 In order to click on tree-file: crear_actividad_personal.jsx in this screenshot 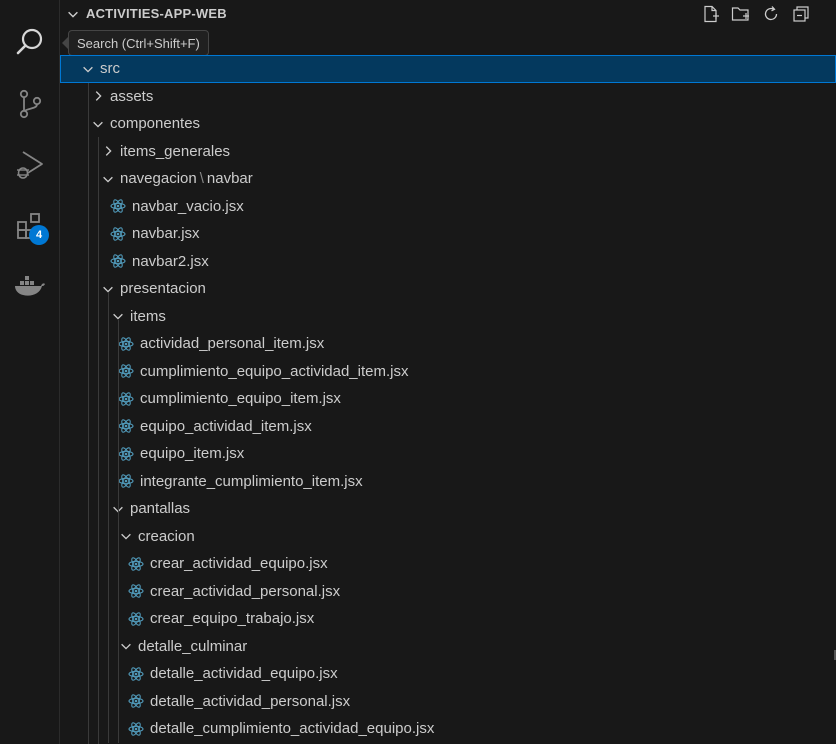, I will do `click(448, 592)`.